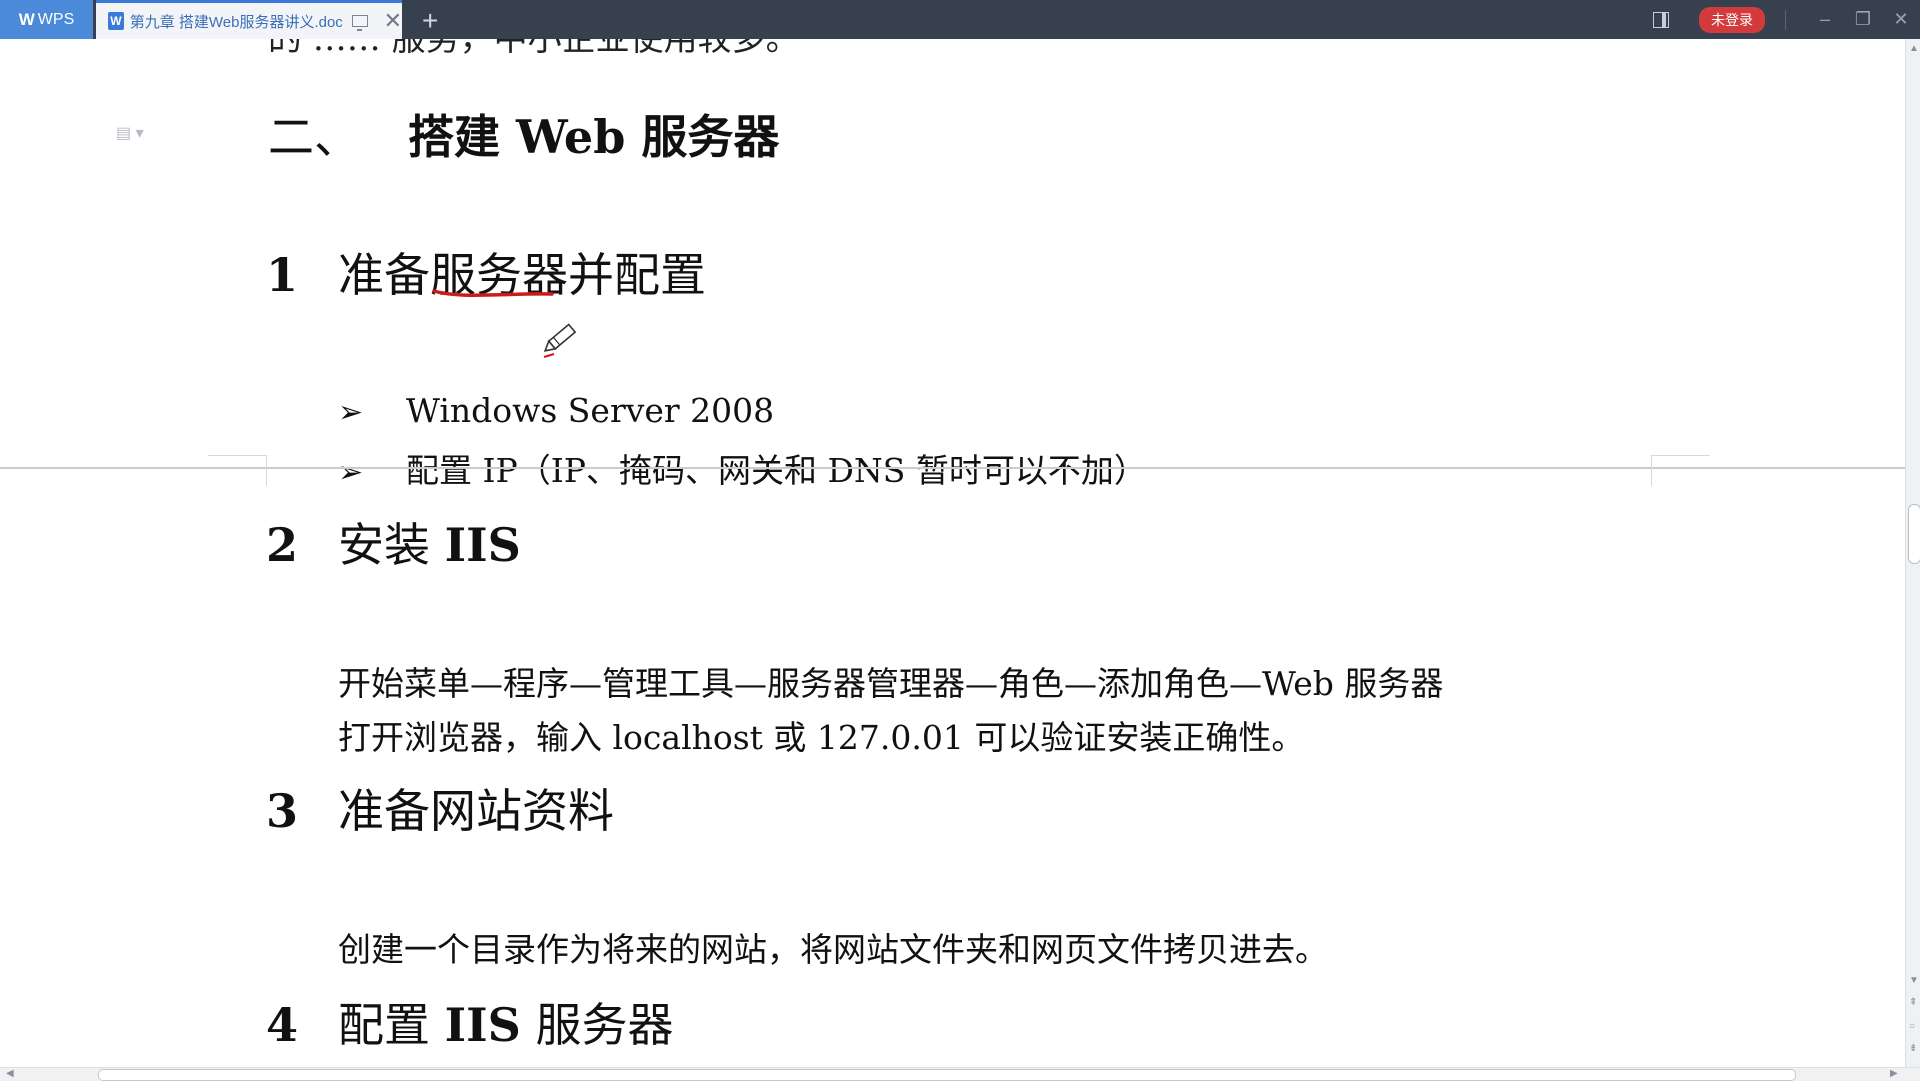  I want to click on step-number: 2, so click(282, 545).